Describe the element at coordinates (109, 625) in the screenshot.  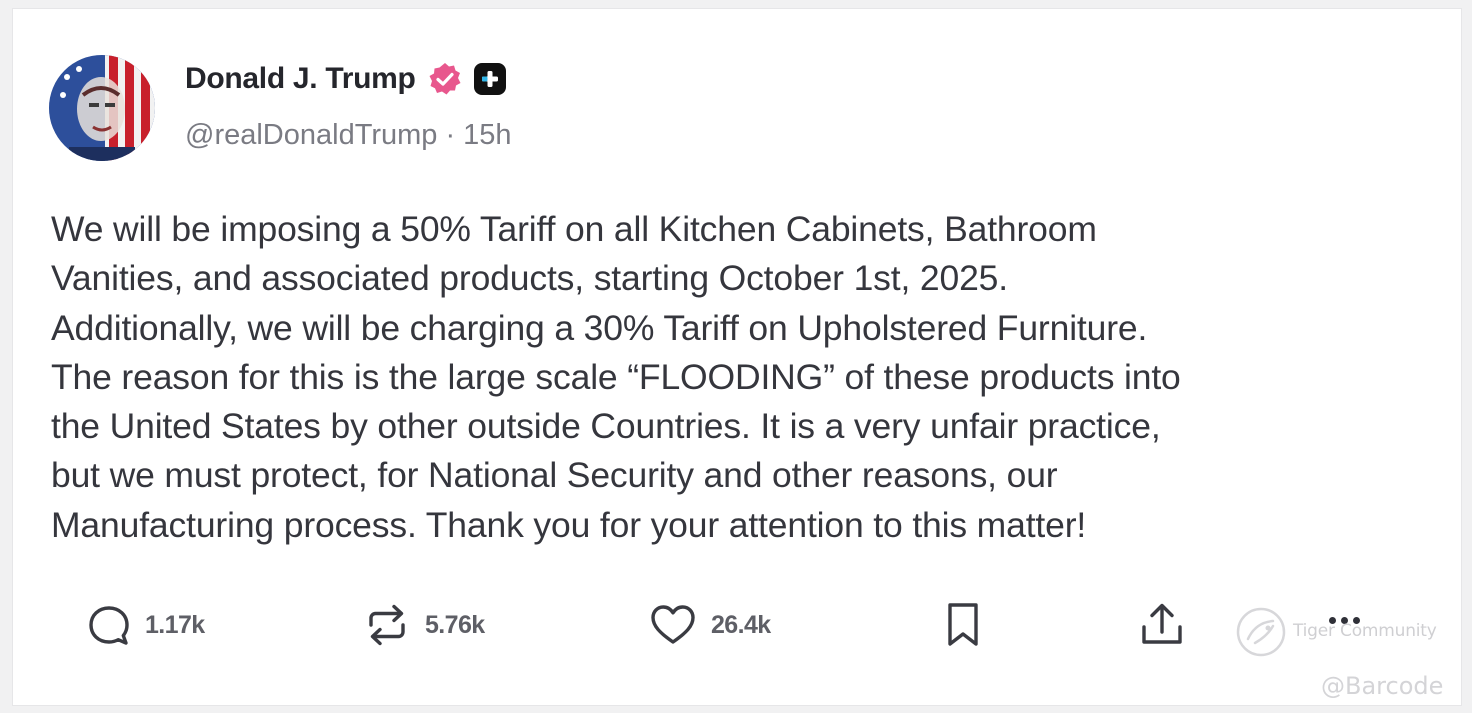
I see `reply-icon` at that location.